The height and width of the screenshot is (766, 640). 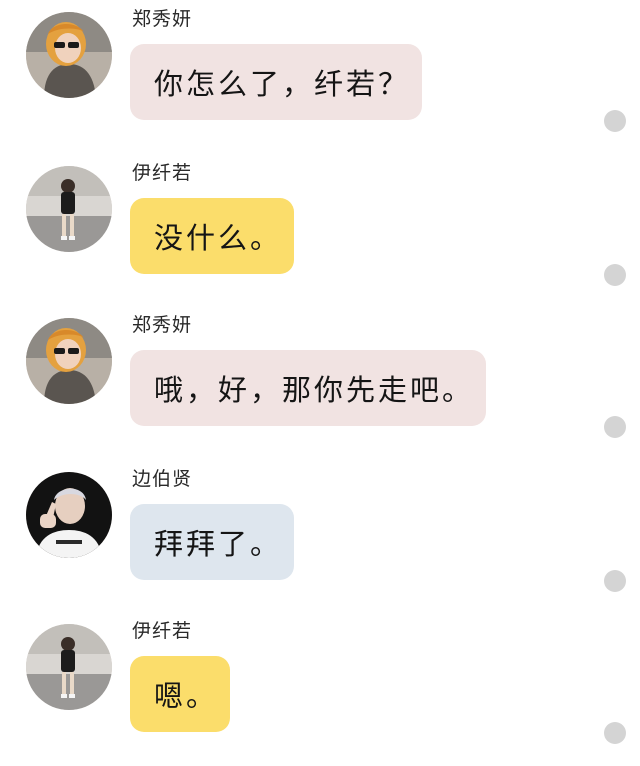 I want to click on message-bubble: 哦，好，那你先走吧。, so click(x=308, y=388).